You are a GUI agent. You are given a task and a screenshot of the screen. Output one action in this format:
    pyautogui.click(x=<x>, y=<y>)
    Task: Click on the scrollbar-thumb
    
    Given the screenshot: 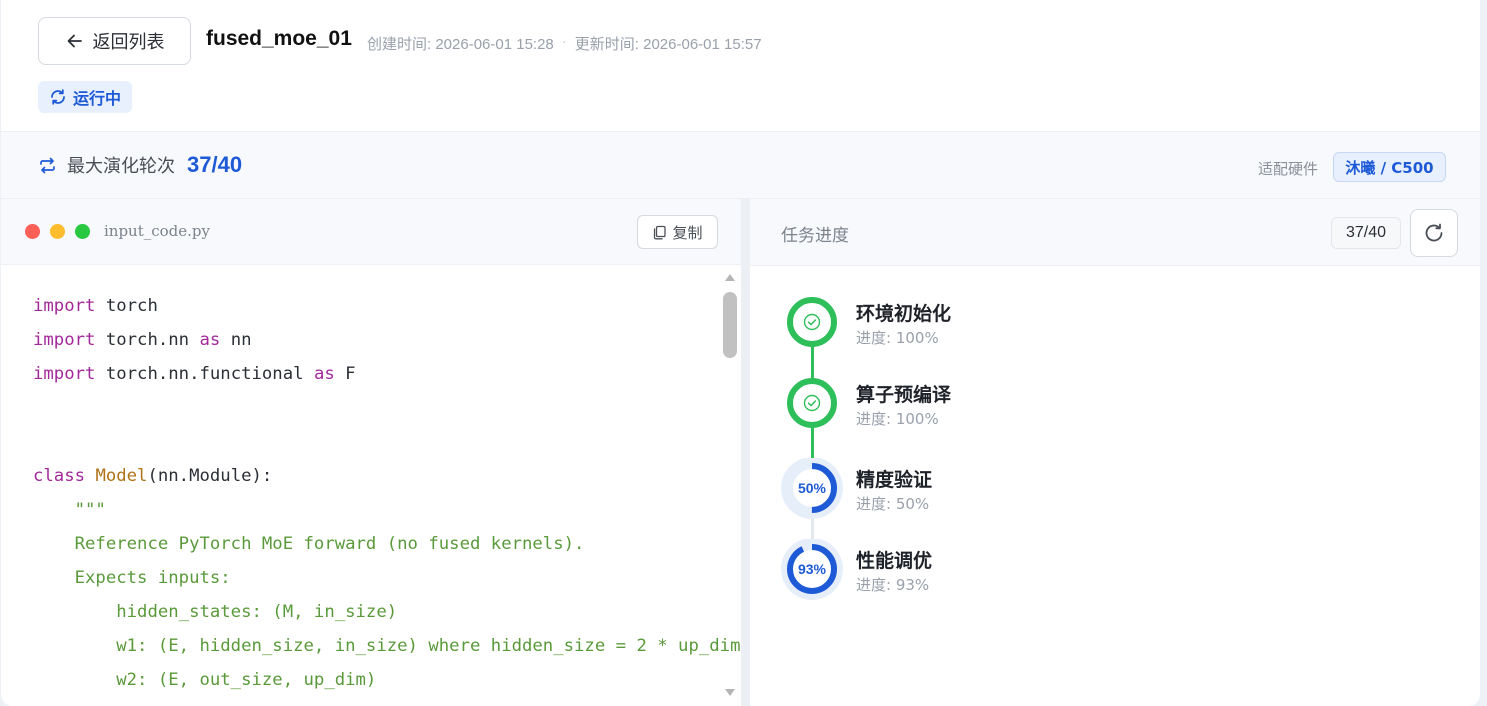 What is the action you would take?
    pyautogui.click(x=730, y=325)
    